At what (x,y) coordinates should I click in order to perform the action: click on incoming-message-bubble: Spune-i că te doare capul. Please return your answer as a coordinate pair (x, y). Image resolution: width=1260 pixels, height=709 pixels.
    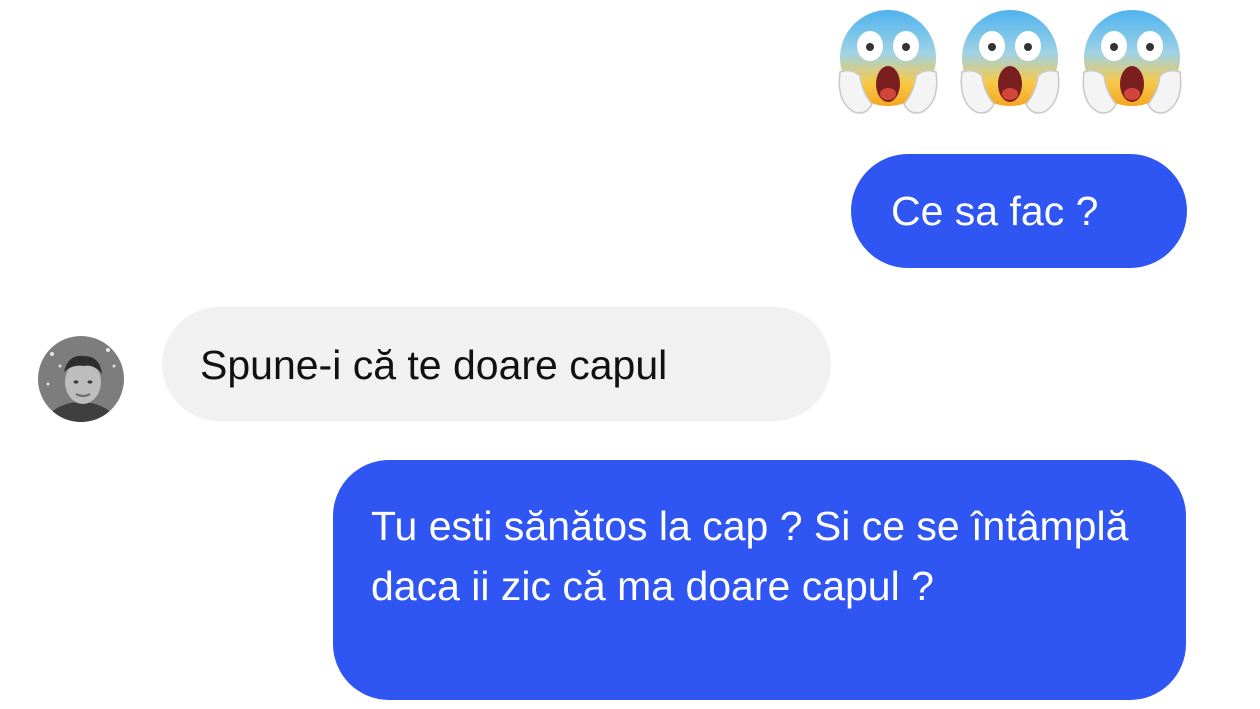
    Looking at the image, I should click on (496, 364).